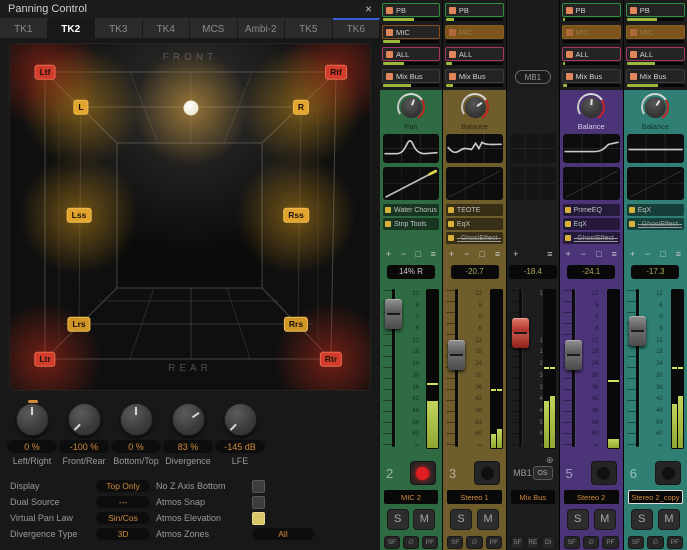 Image resolution: width=687 pixels, height=550 pixels. What do you see at coordinates (548, 542) in the screenshot?
I see `di-button: DI` at bounding box center [548, 542].